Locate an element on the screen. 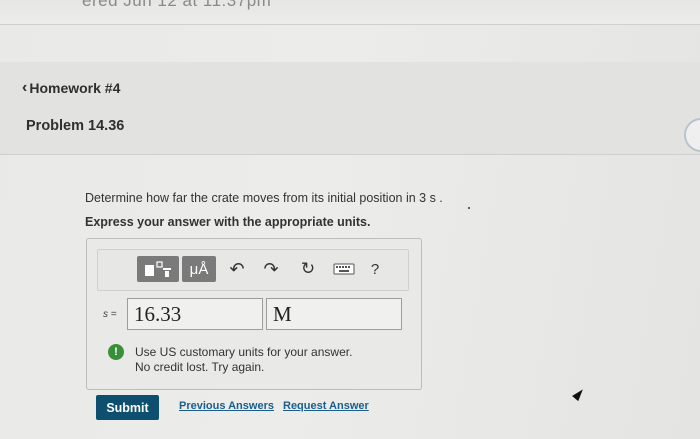 This screenshot has width=700, height=439. top-bar: ered Jun 12 at 11:37pm is located at coordinates (350, 12).